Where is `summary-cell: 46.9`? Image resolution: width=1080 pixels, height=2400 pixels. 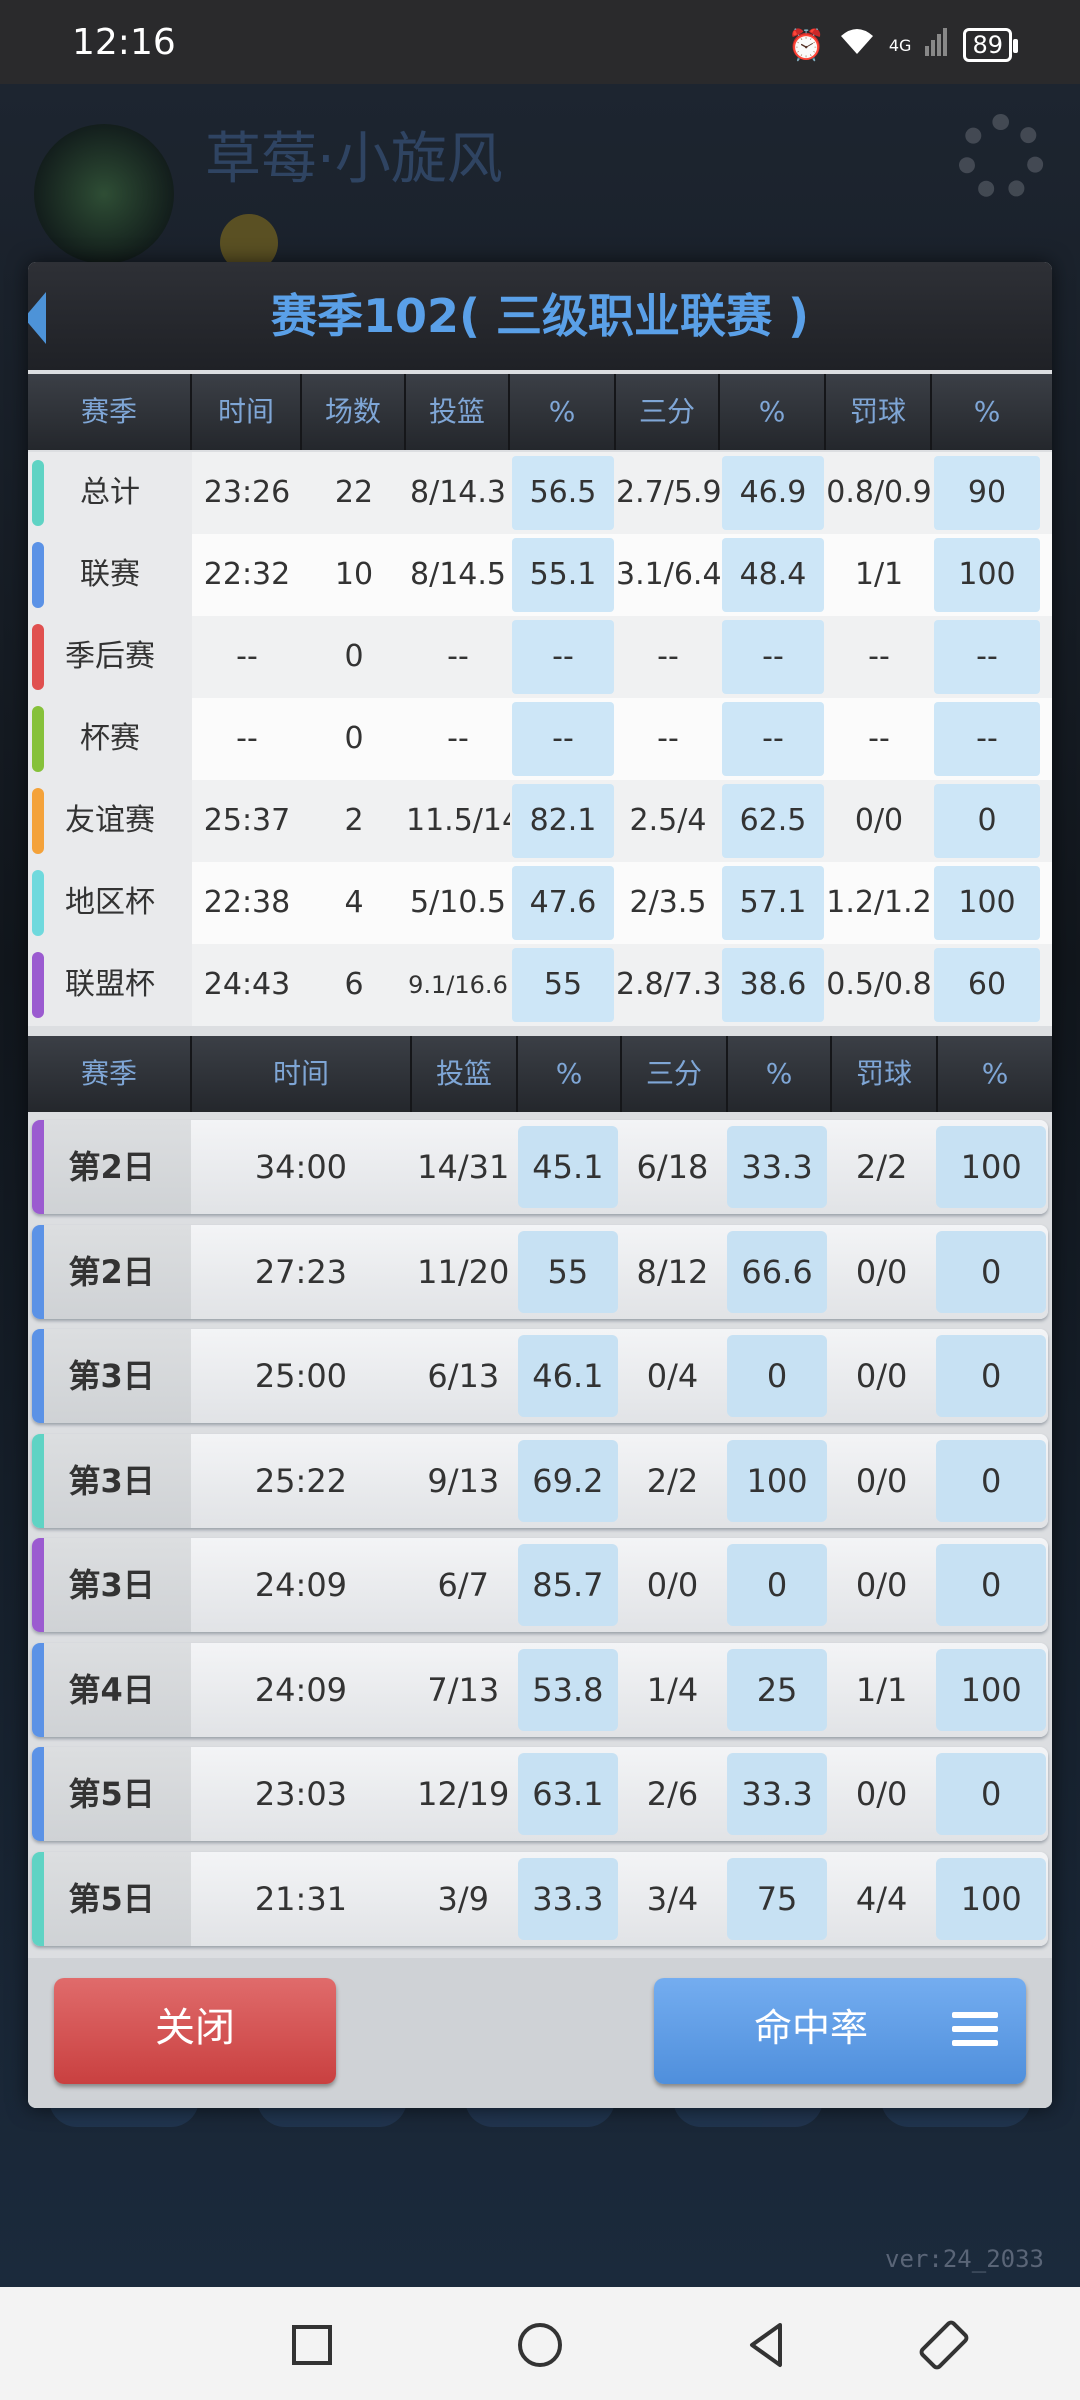
summary-cell: 46.9 is located at coordinates (773, 493).